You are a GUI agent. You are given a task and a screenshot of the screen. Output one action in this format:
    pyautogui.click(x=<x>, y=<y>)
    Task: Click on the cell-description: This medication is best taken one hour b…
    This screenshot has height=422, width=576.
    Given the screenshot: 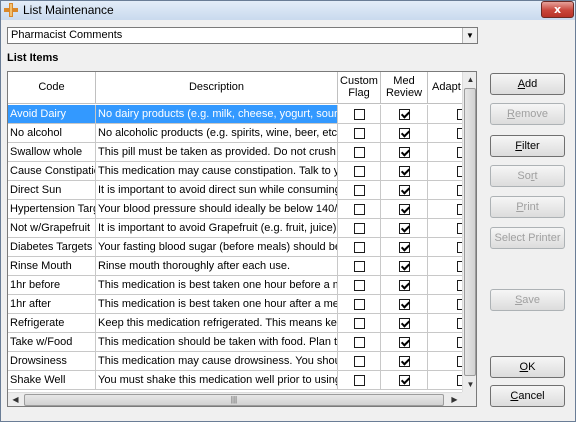 What is the action you would take?
    pyautogui.click(x=217, y=285)
    